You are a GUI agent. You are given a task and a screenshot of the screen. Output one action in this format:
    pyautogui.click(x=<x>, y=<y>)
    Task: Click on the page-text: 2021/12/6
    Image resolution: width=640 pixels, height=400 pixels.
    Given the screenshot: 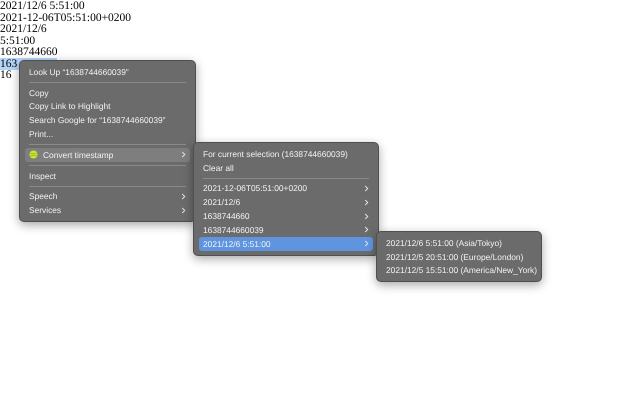 What is the action you would take?
    pyautogui.click(x=23, y=29)
    